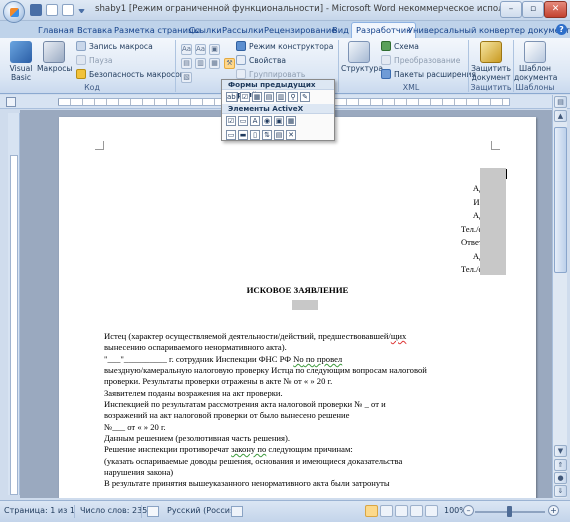 The image size is (570, 522). I want to click on undo-icon, so click(52, 10).